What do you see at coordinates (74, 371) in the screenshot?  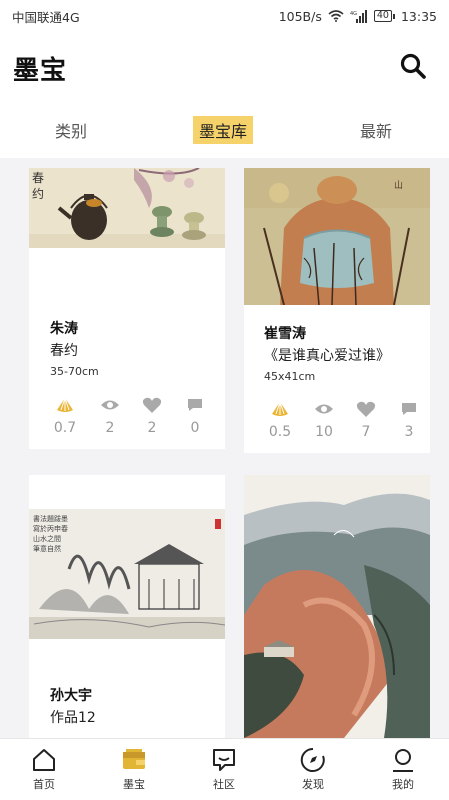 I see `artwork-size: 35-70cm` at bounding box center [74, 371].